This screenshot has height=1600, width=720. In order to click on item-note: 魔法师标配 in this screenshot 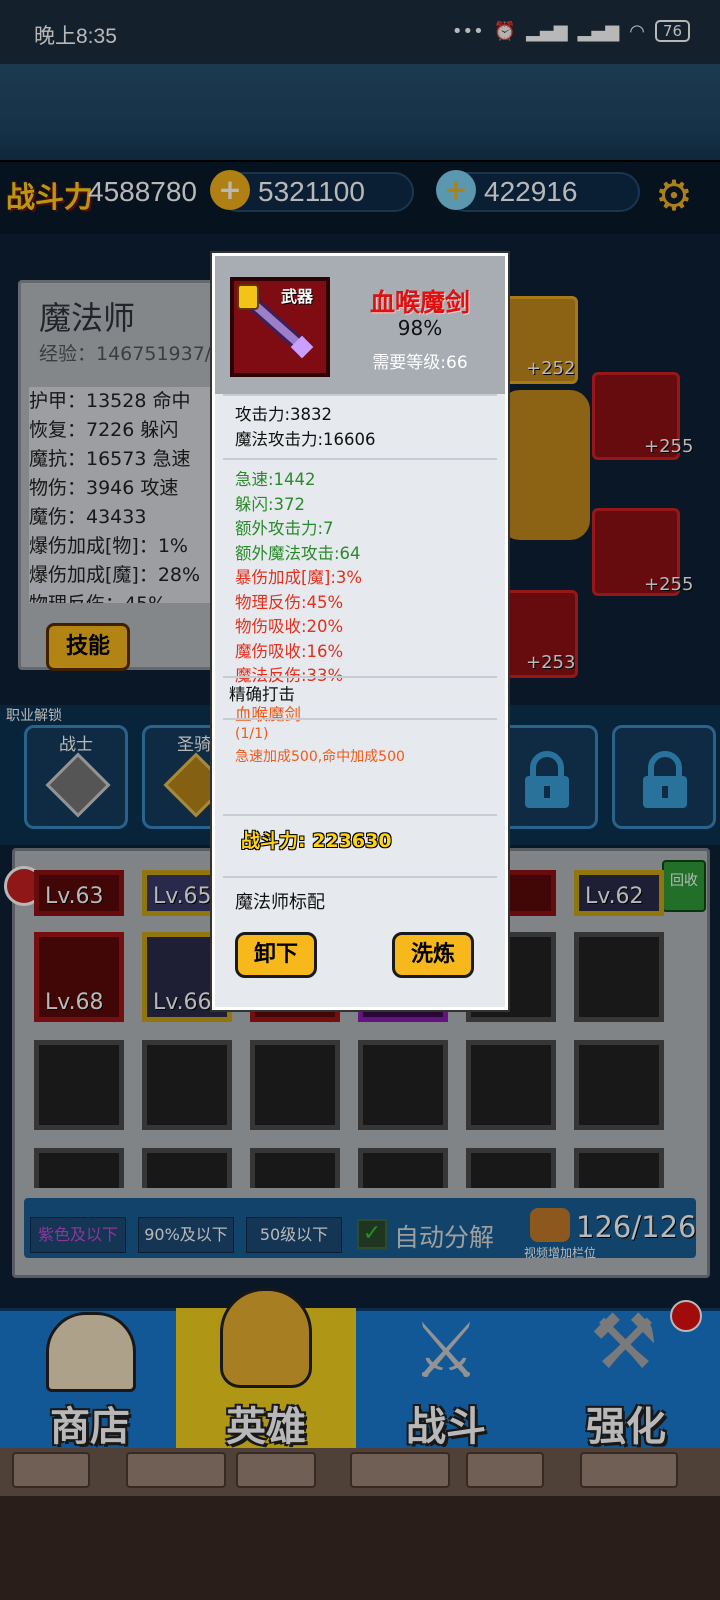, I will do `click(280, 902)`.